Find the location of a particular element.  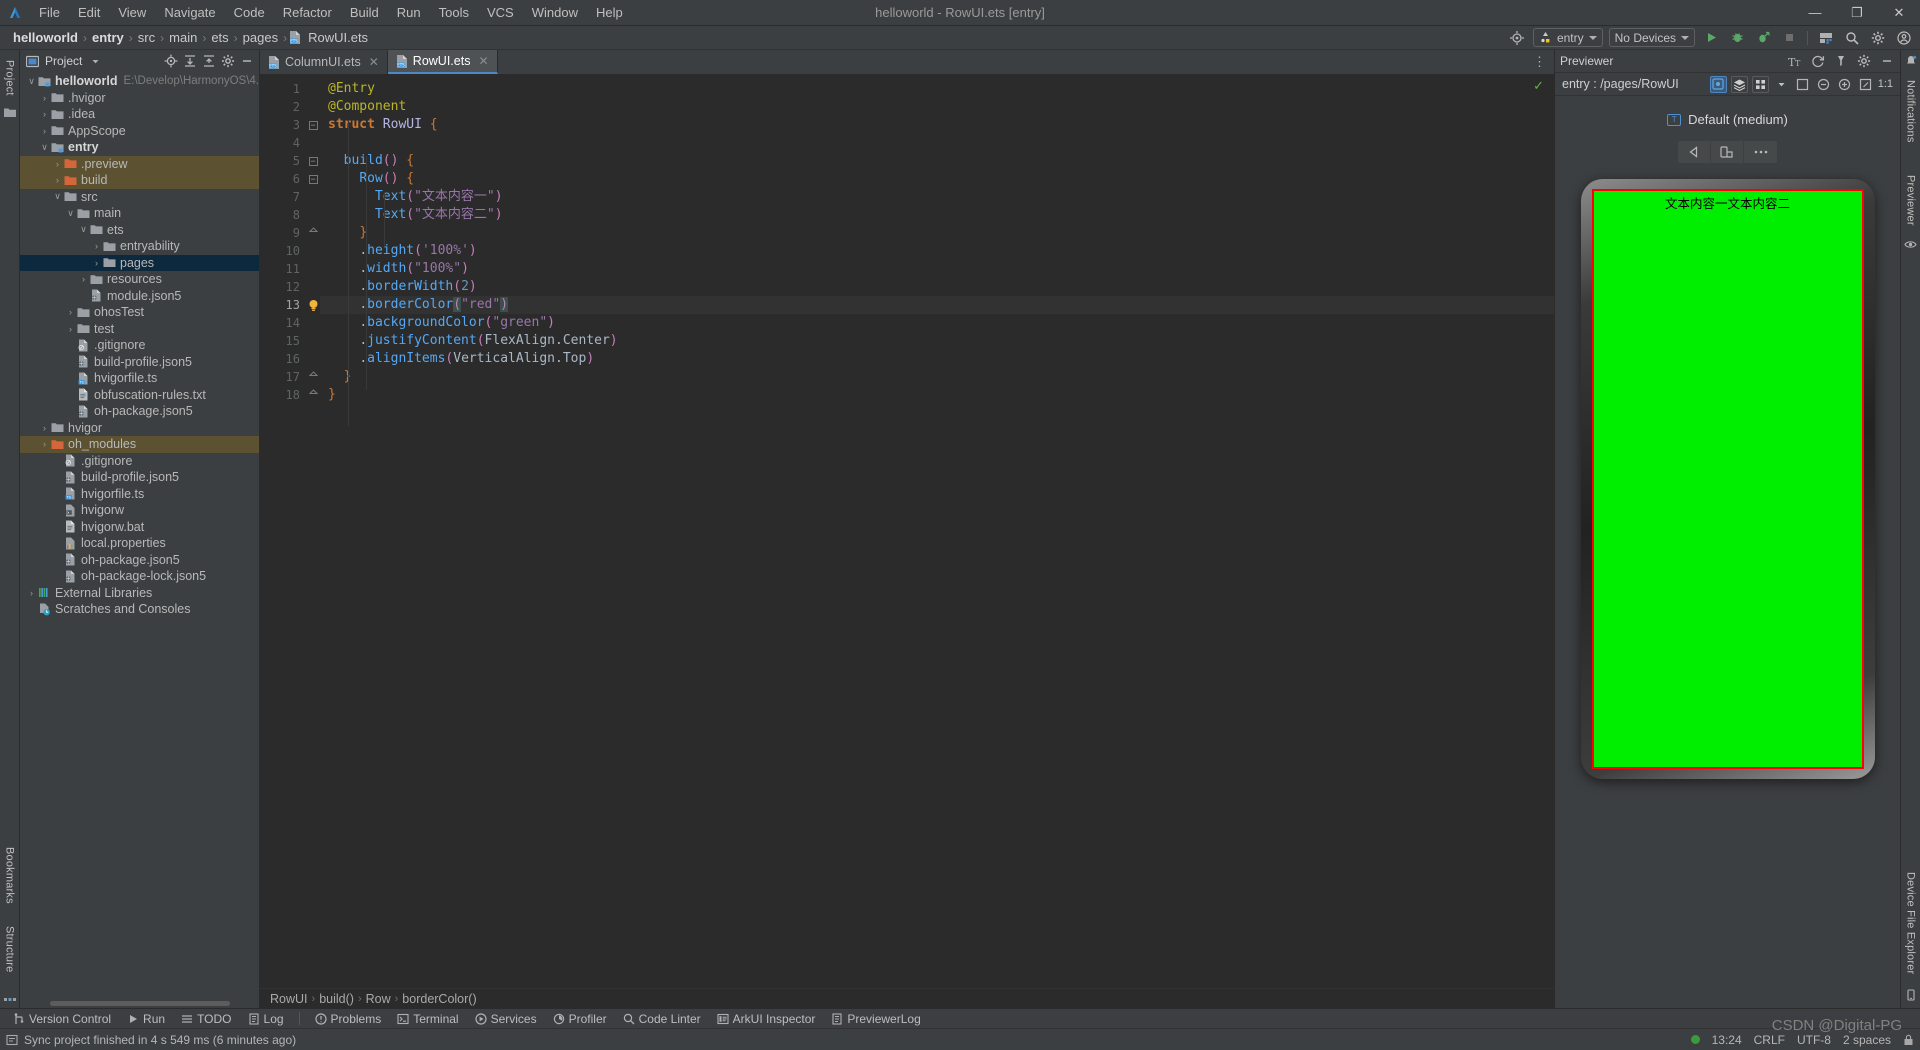

folder-icon is located at coordinates (10, 113).